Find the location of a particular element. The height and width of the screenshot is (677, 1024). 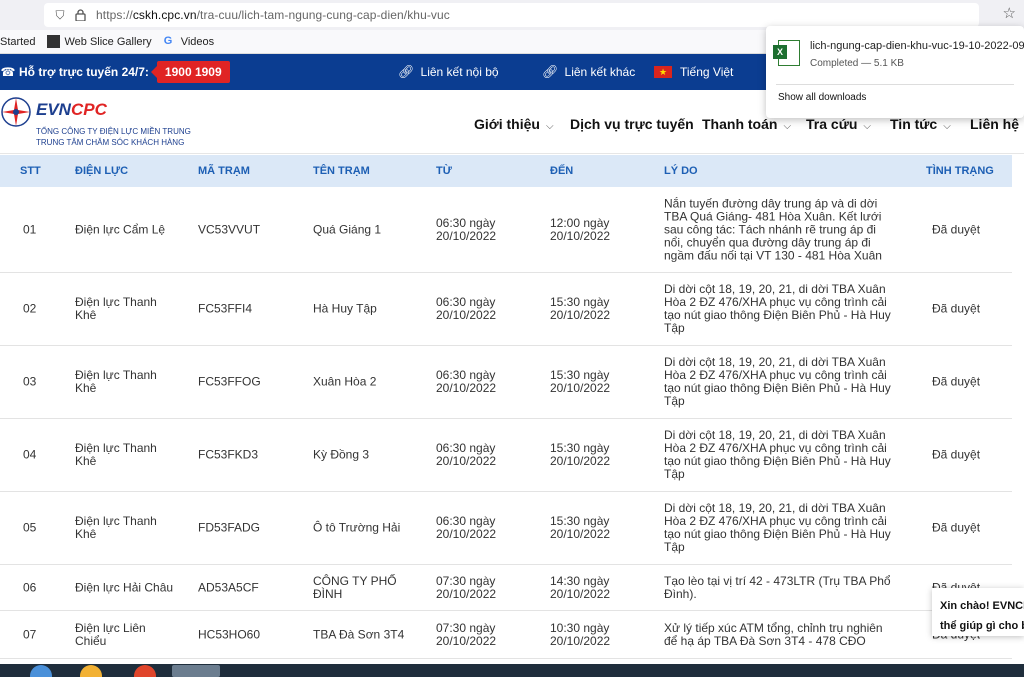

nav-thanh-toan: Thanh toán ⌵ is located at coordinates (746, 124).